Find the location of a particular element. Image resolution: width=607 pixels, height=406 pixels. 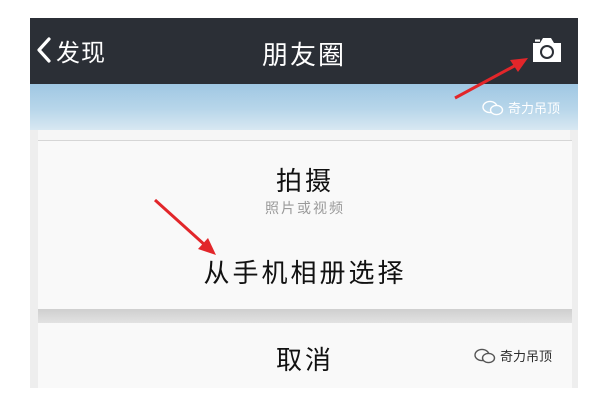

watermark-top: 奇力吊顶 is located at coordinates (521, 107).